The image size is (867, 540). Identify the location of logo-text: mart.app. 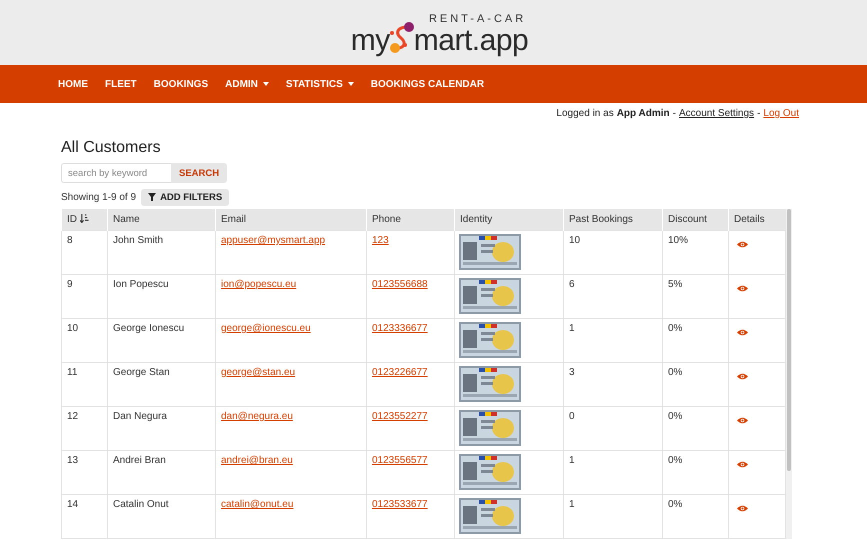
(471, 41).